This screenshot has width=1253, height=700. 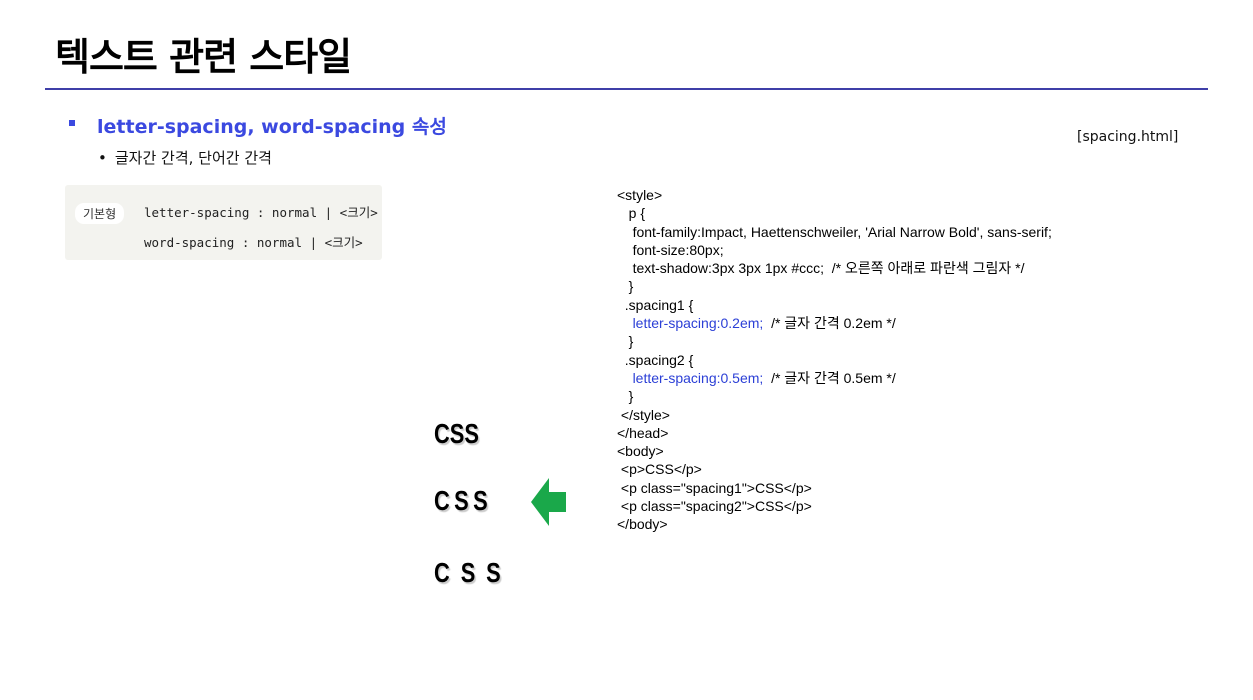 What do you see at coordinates (548, 502) in the screenshot?
I see `arrow-left-icon` at bounding box center [548, 502].